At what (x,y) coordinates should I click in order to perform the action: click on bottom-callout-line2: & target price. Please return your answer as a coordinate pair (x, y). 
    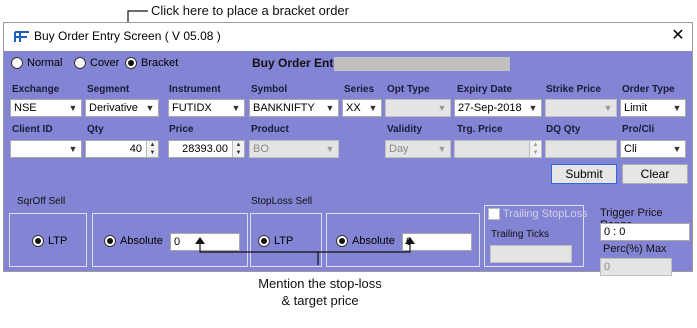
    Looking at the image, I should click on (320, 300).